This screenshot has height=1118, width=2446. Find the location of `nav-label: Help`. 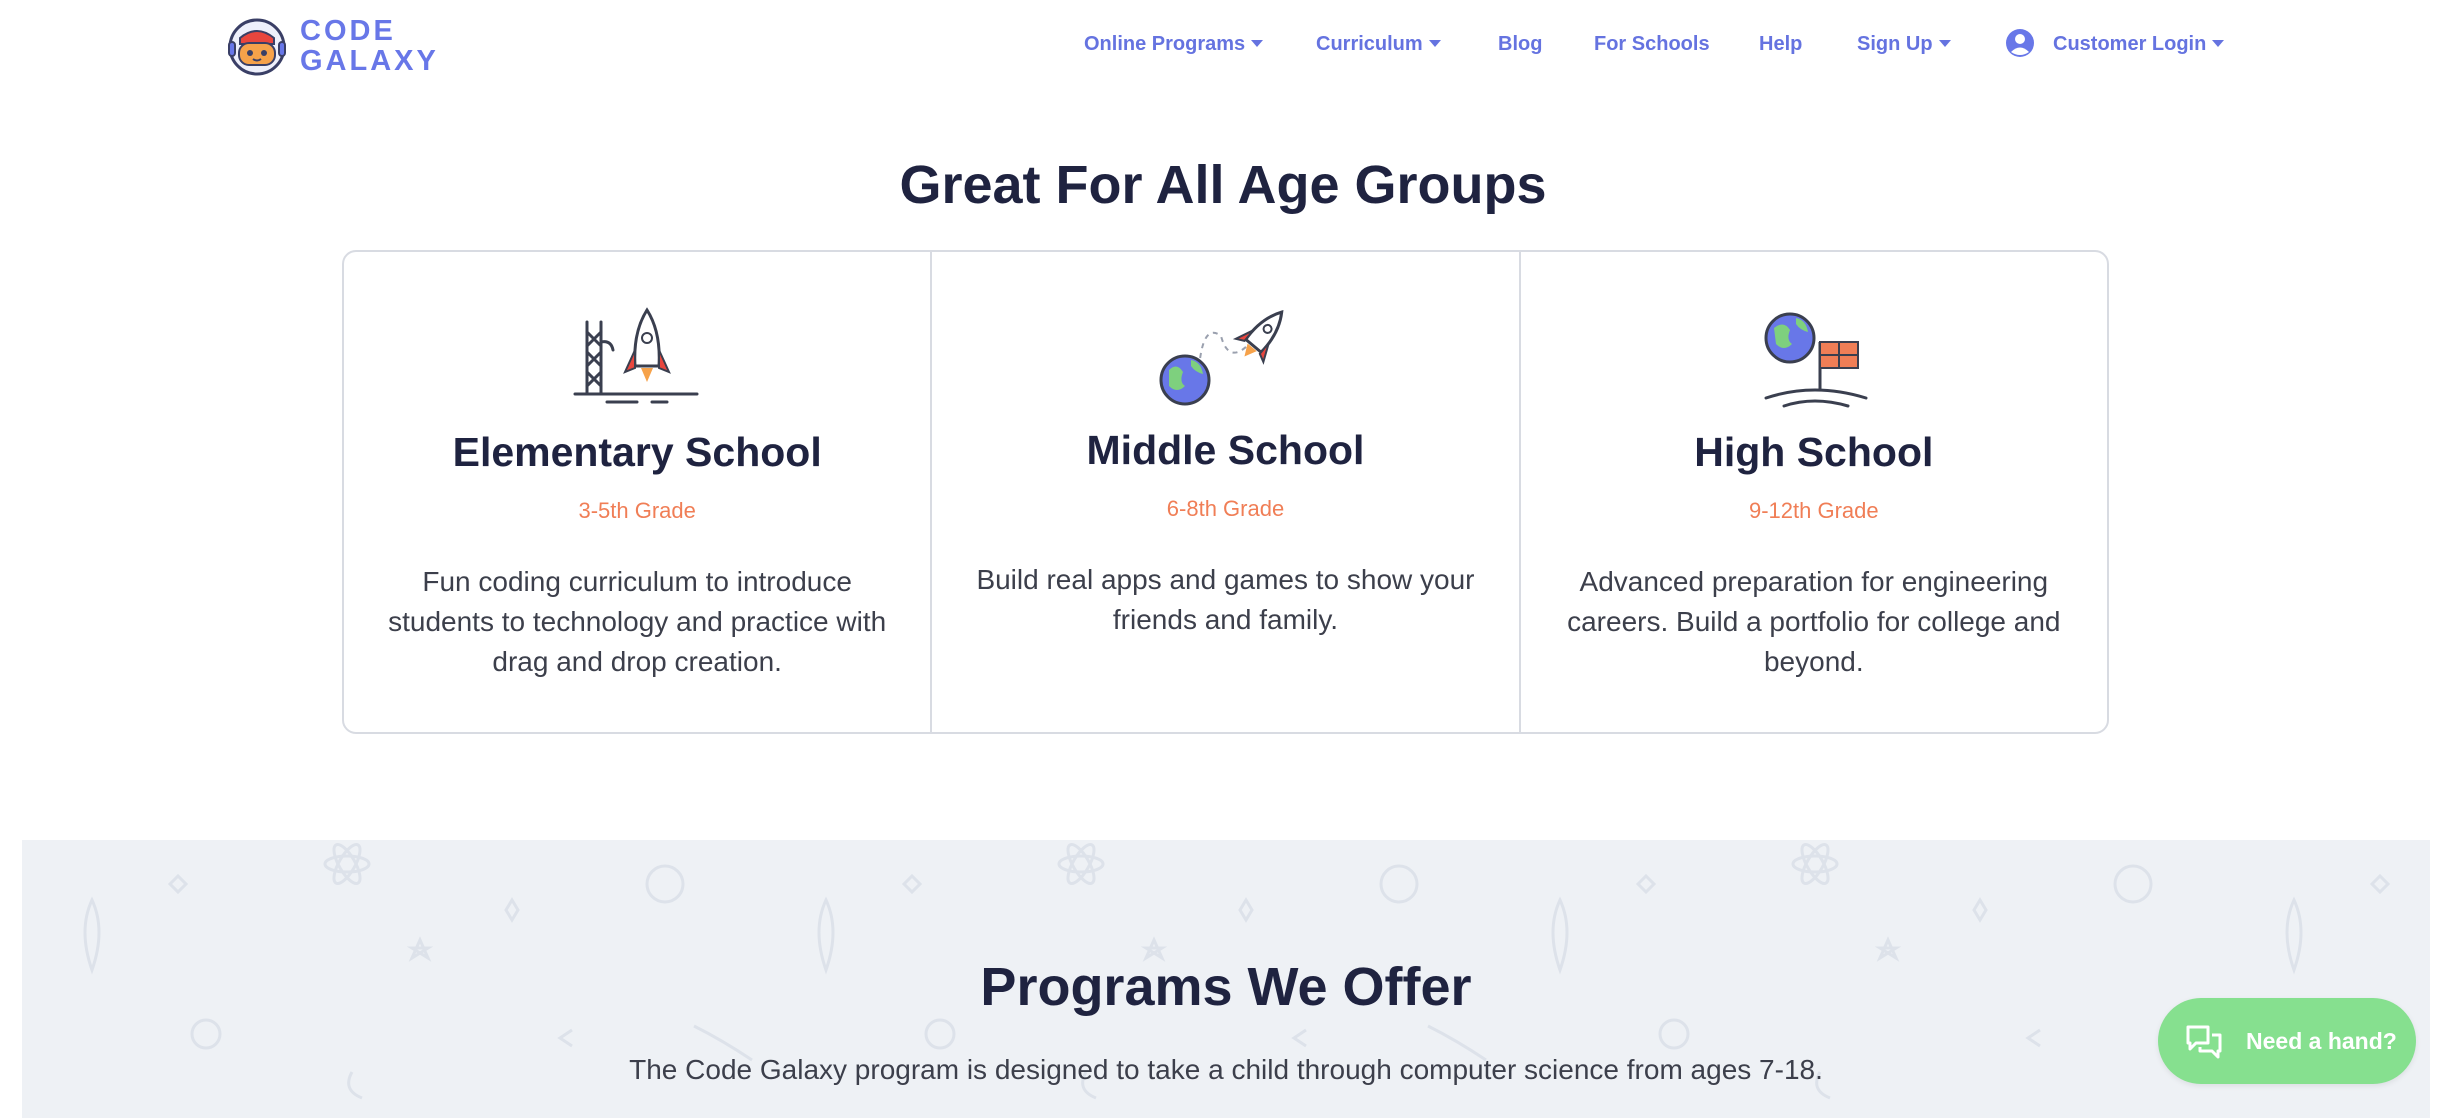

nav-label: Help is located at coordinates (1781, 44).